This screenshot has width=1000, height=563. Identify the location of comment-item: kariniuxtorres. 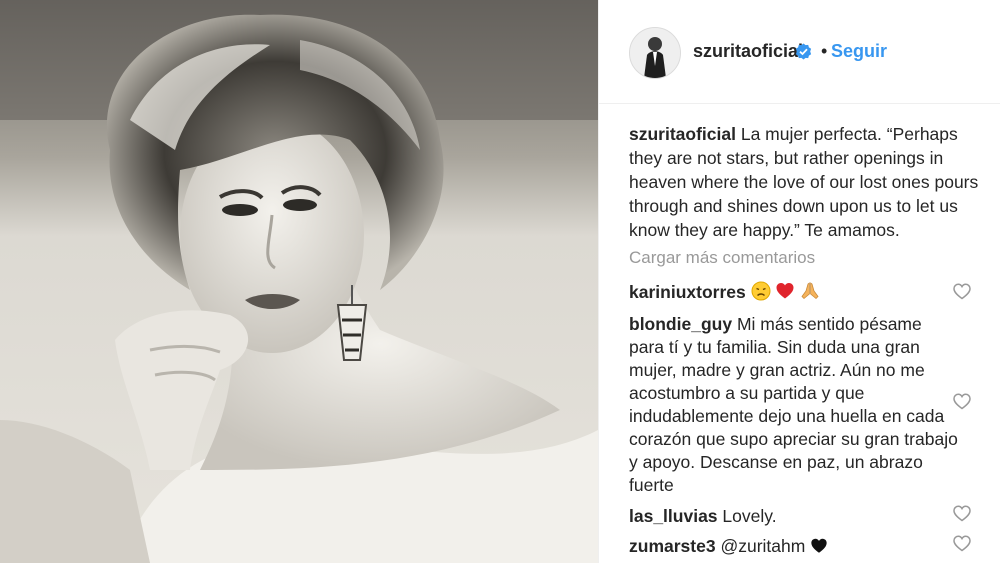
(794, 294).